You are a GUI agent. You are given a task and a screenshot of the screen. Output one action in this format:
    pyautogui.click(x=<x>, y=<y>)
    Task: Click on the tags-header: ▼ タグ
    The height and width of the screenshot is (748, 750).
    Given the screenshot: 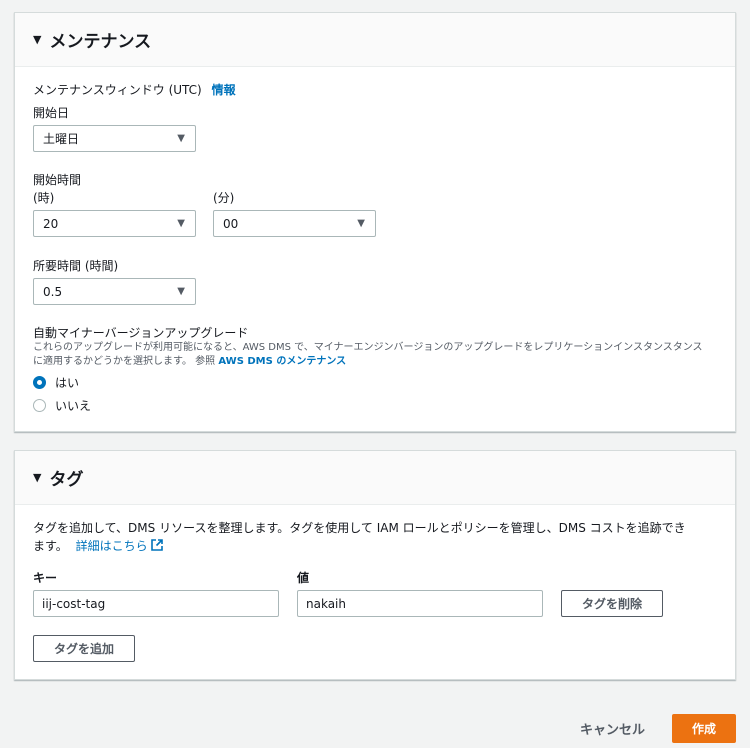 What is the action you would take?
    pyautogui.click(x=375, y=478)
    